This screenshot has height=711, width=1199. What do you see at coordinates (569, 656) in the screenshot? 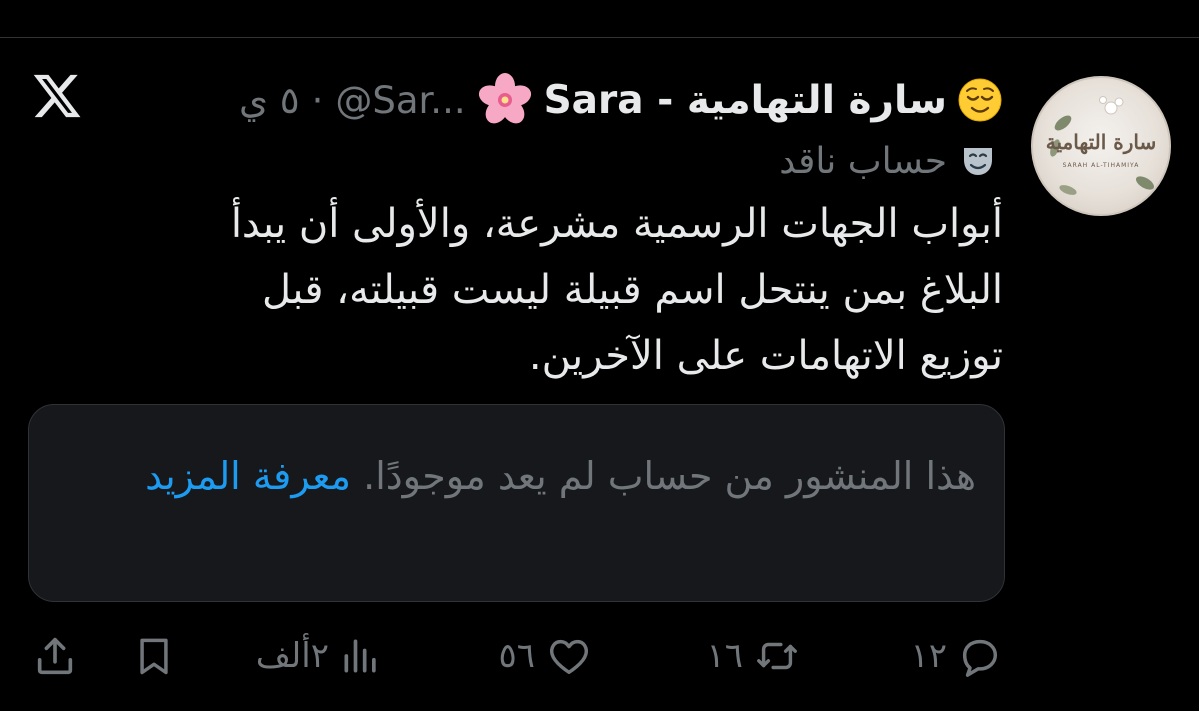
I see `heart-icon` at bounding box center [569, 656].